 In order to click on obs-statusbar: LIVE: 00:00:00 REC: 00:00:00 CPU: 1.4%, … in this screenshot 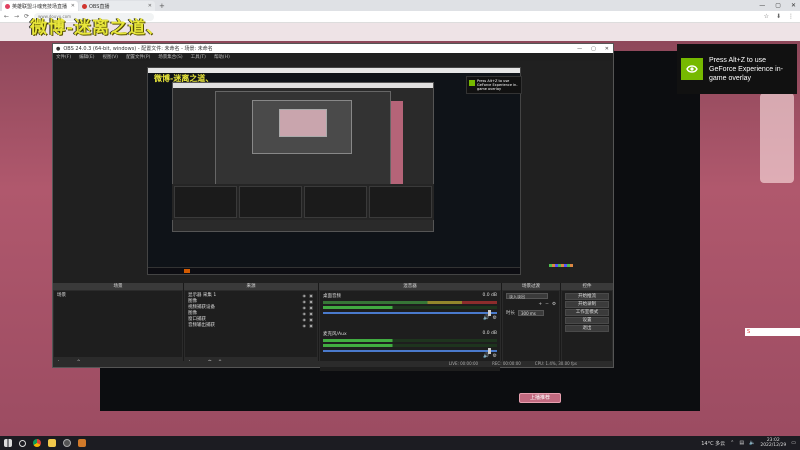, I will do `click(333, 364)`.